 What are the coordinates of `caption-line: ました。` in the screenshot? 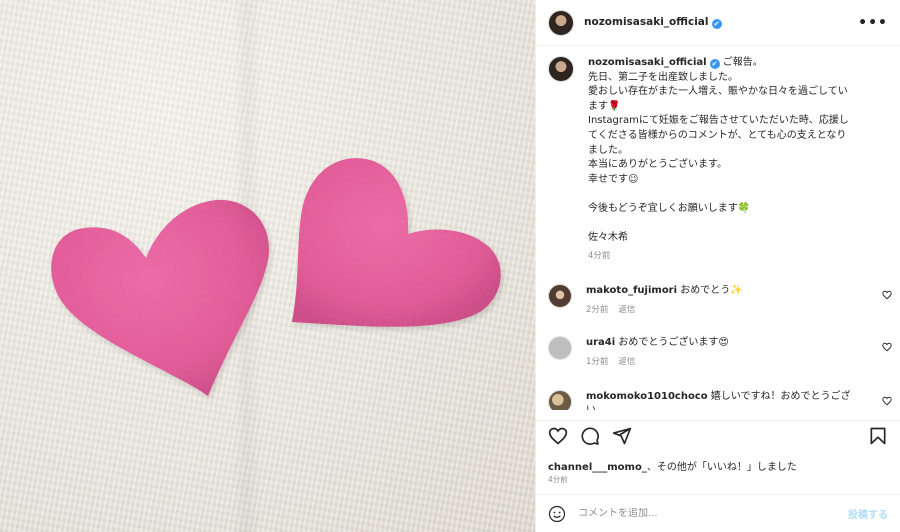 It's located at (608, 150).